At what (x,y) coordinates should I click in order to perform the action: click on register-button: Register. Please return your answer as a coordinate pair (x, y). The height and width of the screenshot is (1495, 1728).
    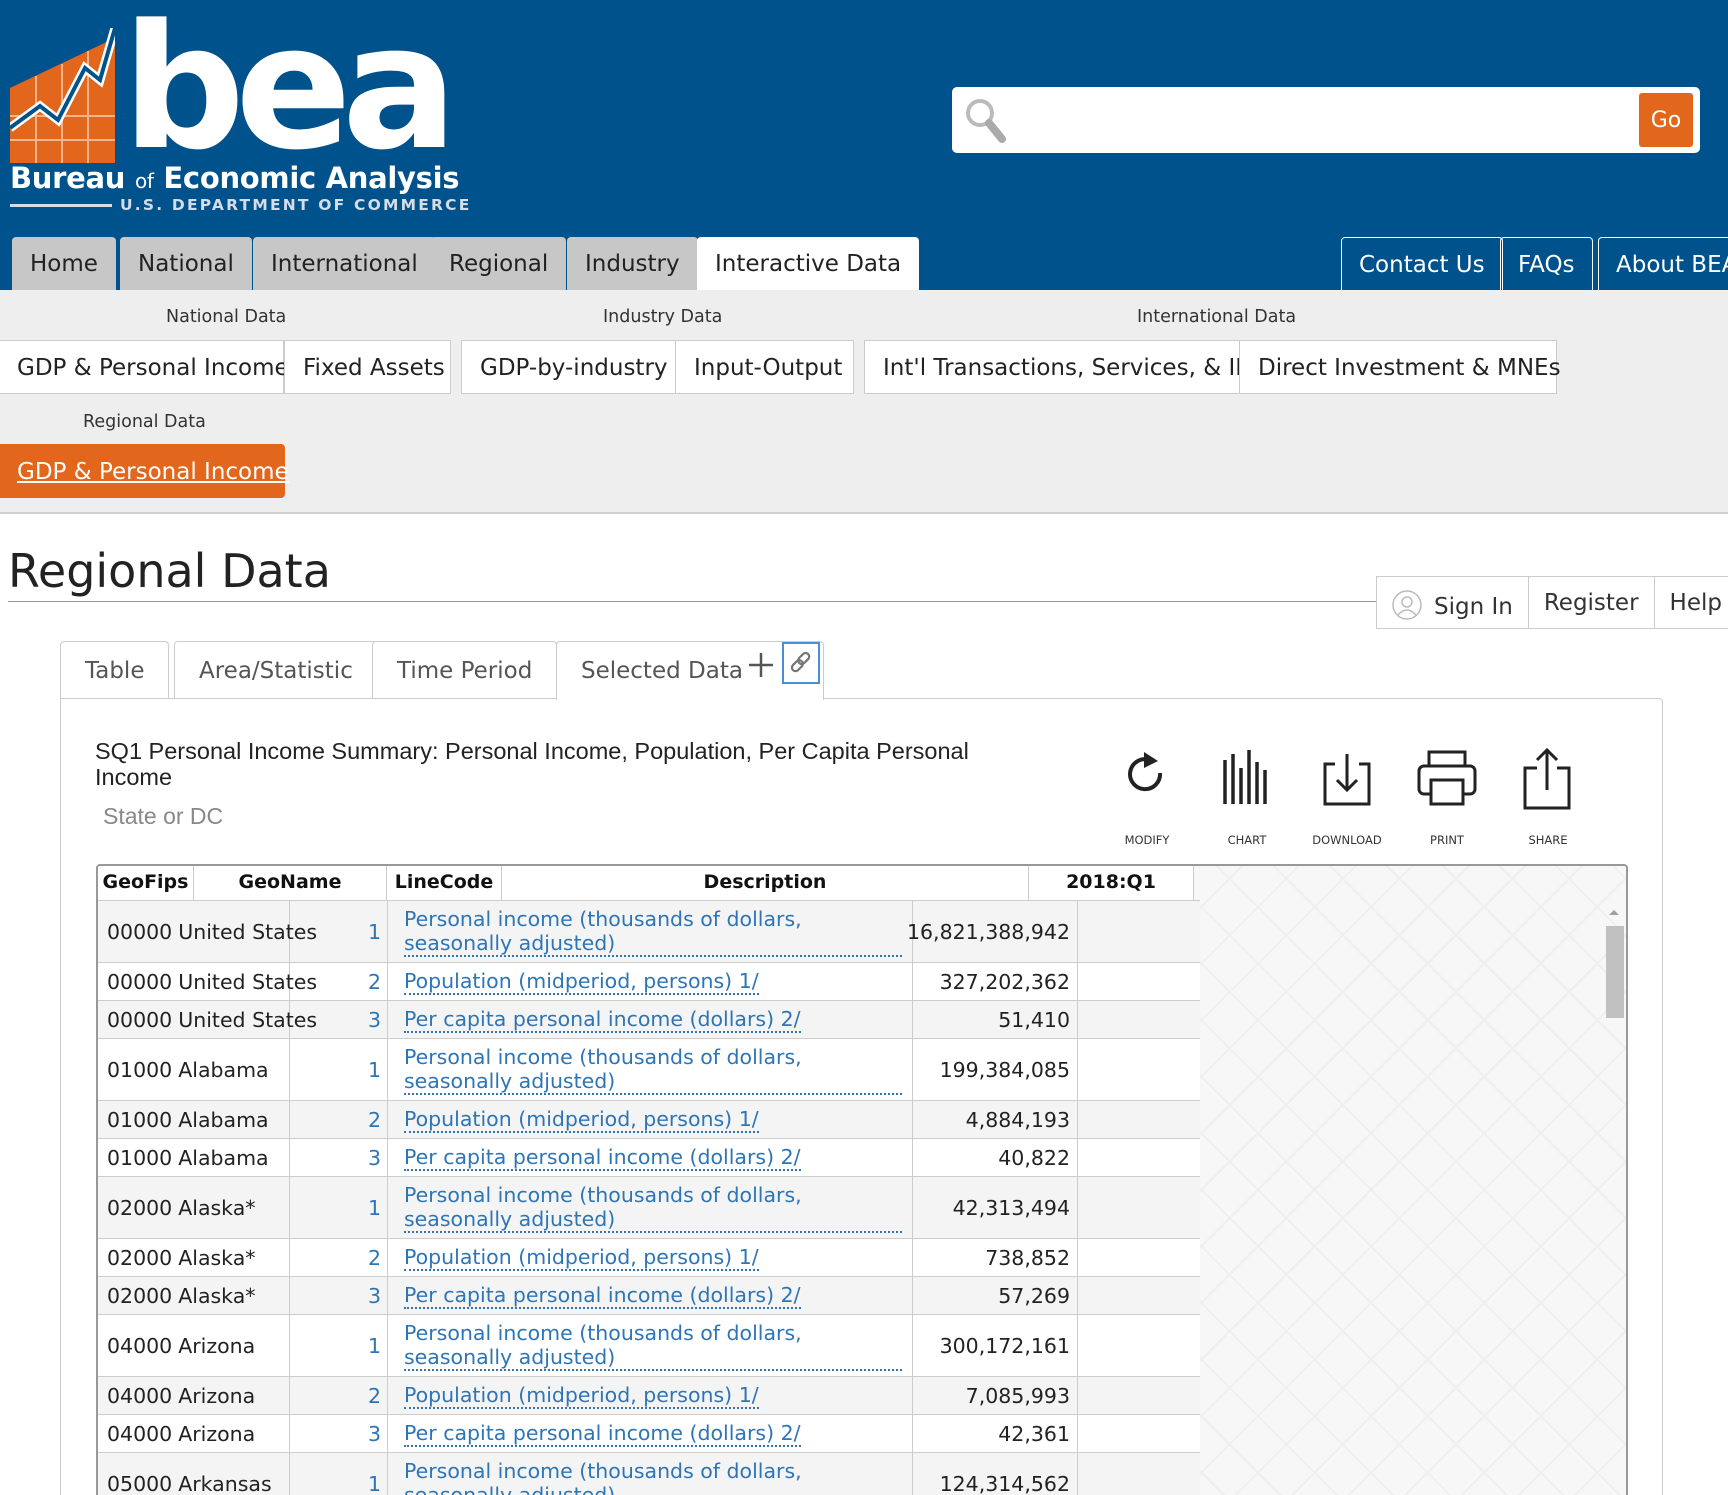
    Looking at the image, I should click on (1592, 602).